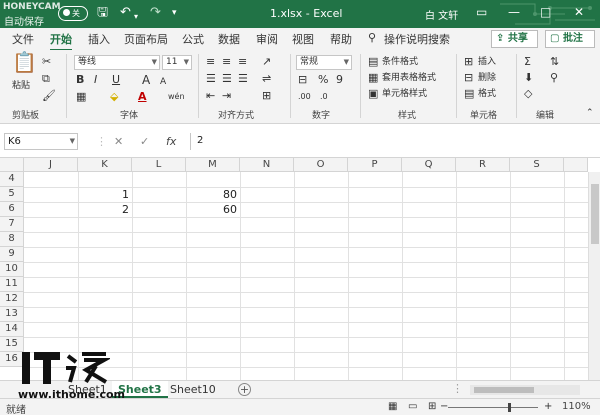 The image size is (600, 415). What do you see at coordinates (594, 276) in the screenshot?
I see `vertical-scrollbar` at bounding box center [594, 276].